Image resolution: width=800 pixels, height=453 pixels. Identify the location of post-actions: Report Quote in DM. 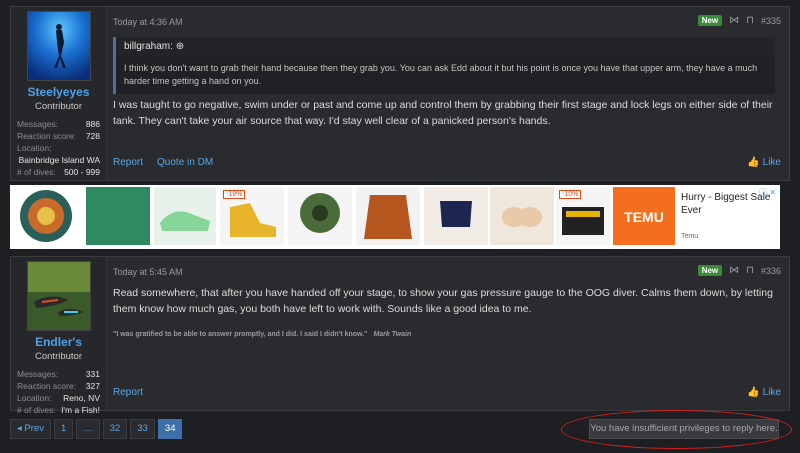
(163, 162).